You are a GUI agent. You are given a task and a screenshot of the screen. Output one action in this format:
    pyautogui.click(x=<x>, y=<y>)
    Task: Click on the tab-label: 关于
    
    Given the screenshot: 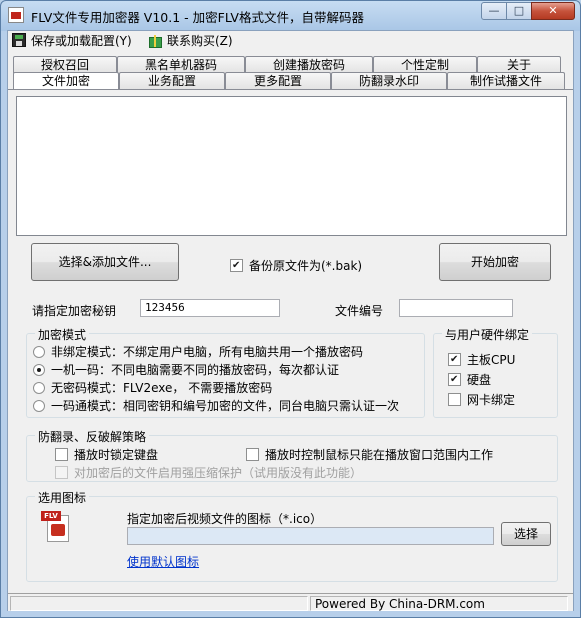 What is the action you would take?
    pyautogui.click(x=518, y=65)
    